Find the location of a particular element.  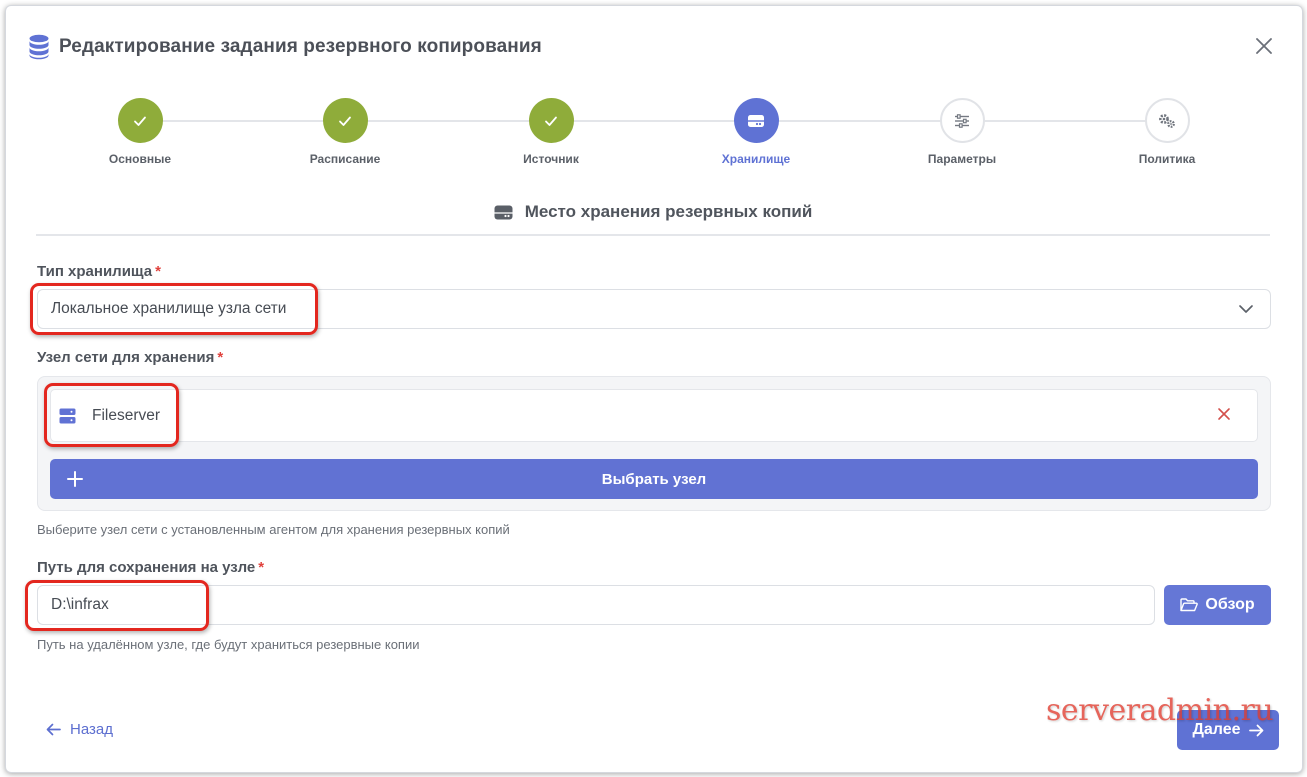

storage-node-label-text: Узел сети для хранения is located at coordinates (126, 357).